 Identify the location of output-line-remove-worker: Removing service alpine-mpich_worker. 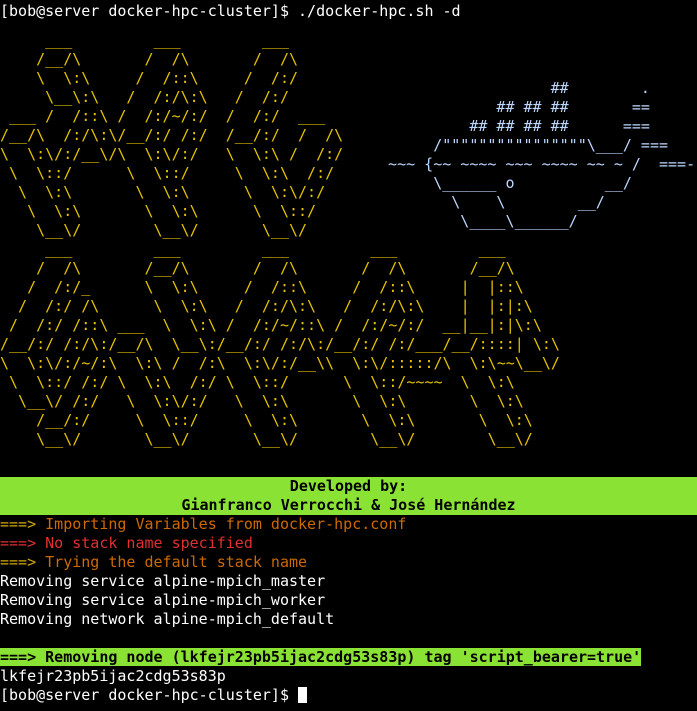
(163, 600).